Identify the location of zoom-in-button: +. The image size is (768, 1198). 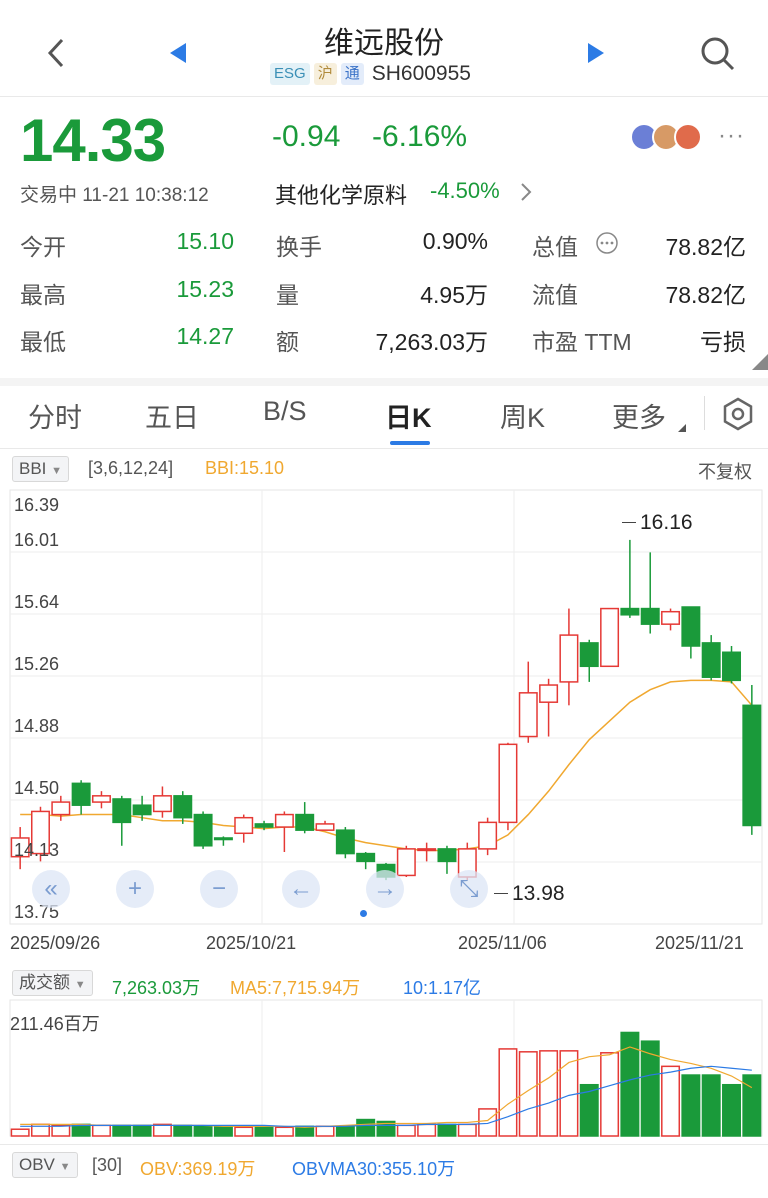
(135, 889).